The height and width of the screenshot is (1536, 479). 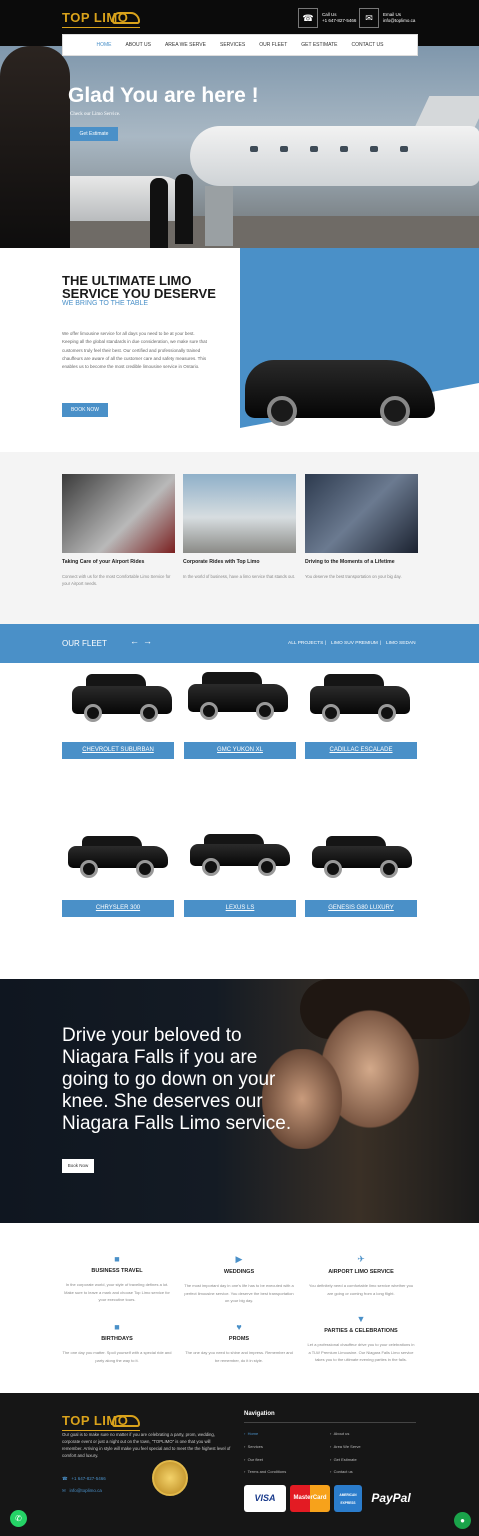 What do you see at coordinates (361, 1319) in the screenshot?
I see `cocktail-icon: ▼` at bounding box center [361, 1319].